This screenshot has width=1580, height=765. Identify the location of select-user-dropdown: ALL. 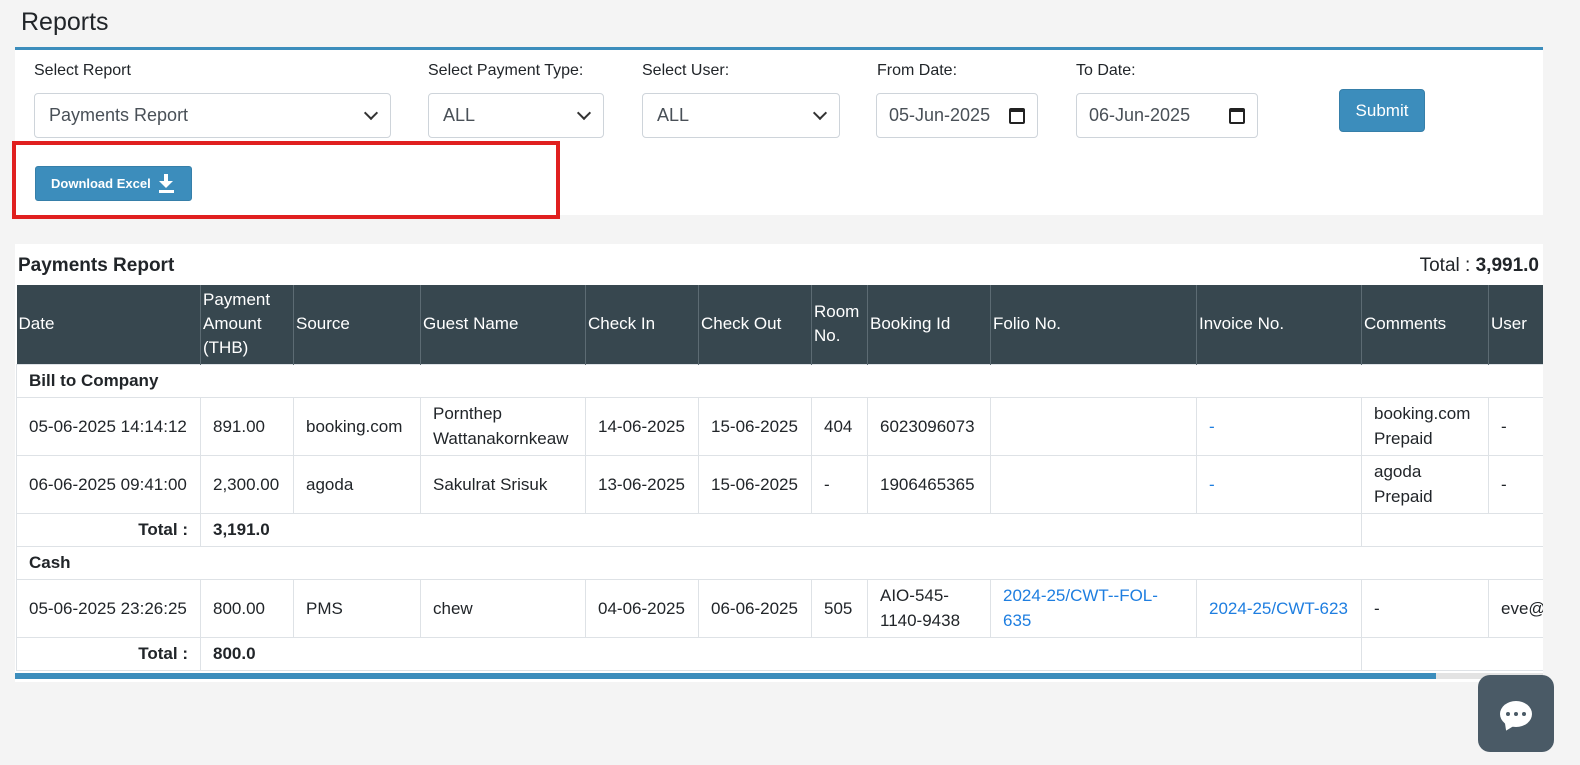
(741, 115).